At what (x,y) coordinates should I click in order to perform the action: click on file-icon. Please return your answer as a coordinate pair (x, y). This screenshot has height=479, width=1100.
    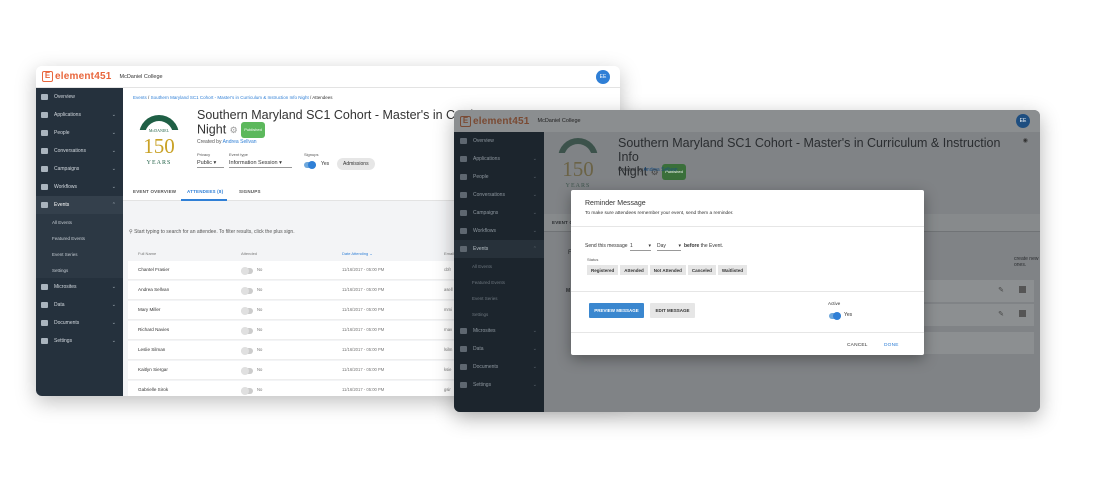
    Looking at the image, I should click on (463, 159).